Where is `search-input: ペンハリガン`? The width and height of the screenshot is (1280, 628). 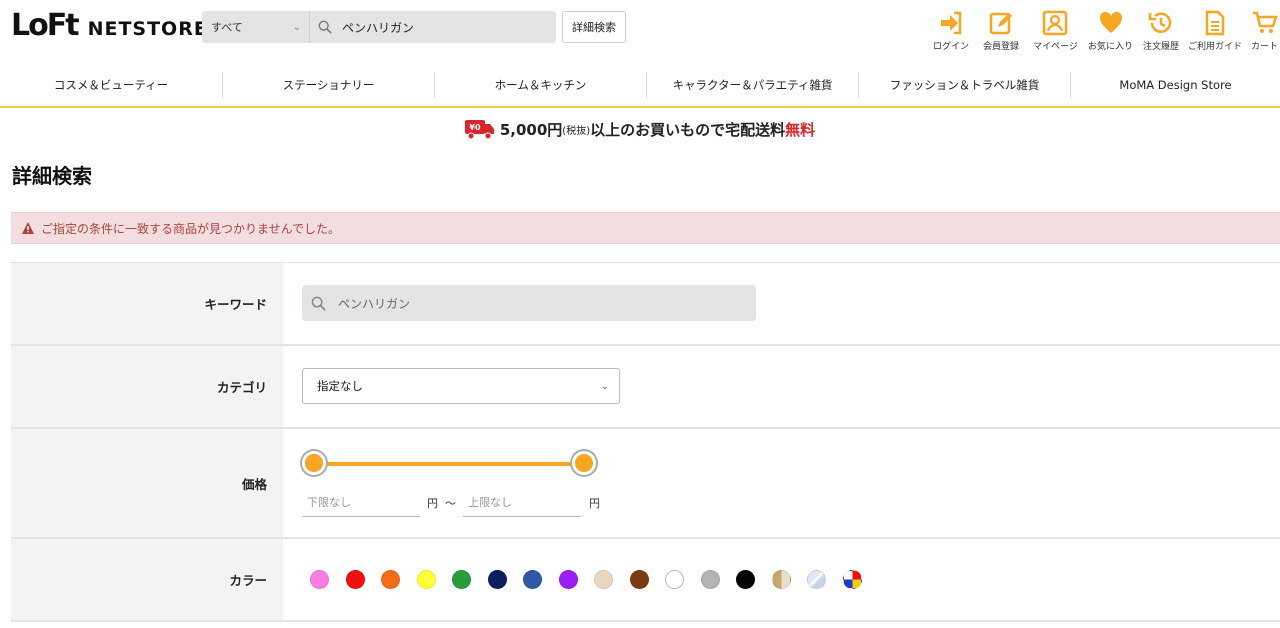
search-input: ペンハリガン is located at coordinates (433, 27).